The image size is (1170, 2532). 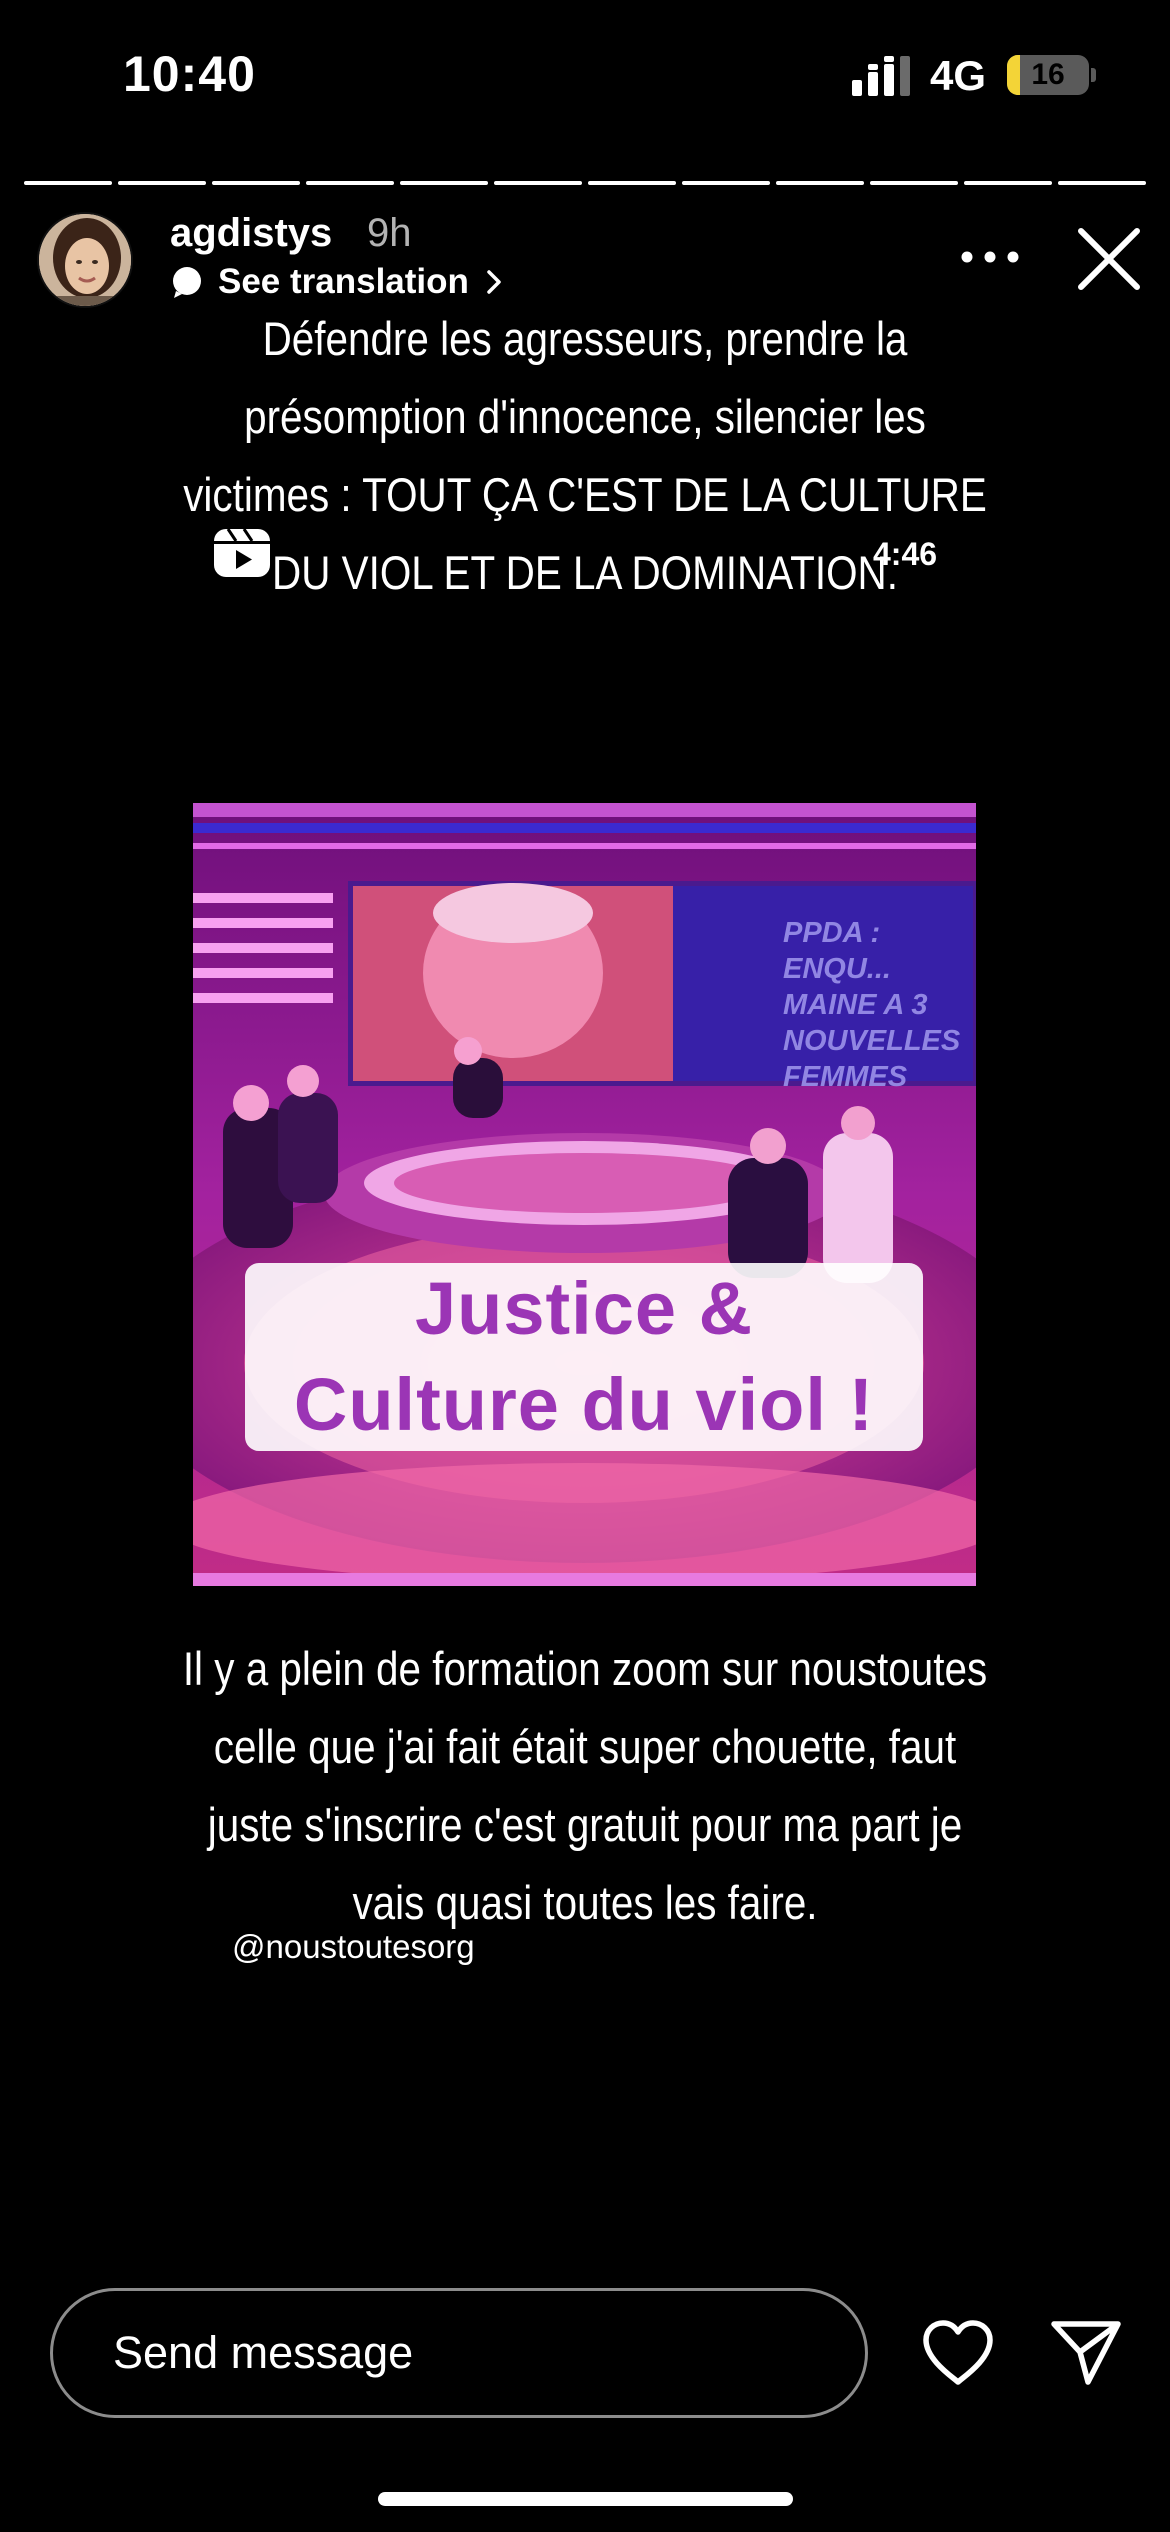 What do you see at coordinates (459, 2353) in the screenshot?
I see `send-message-input` at bounding box center [459, 2353].